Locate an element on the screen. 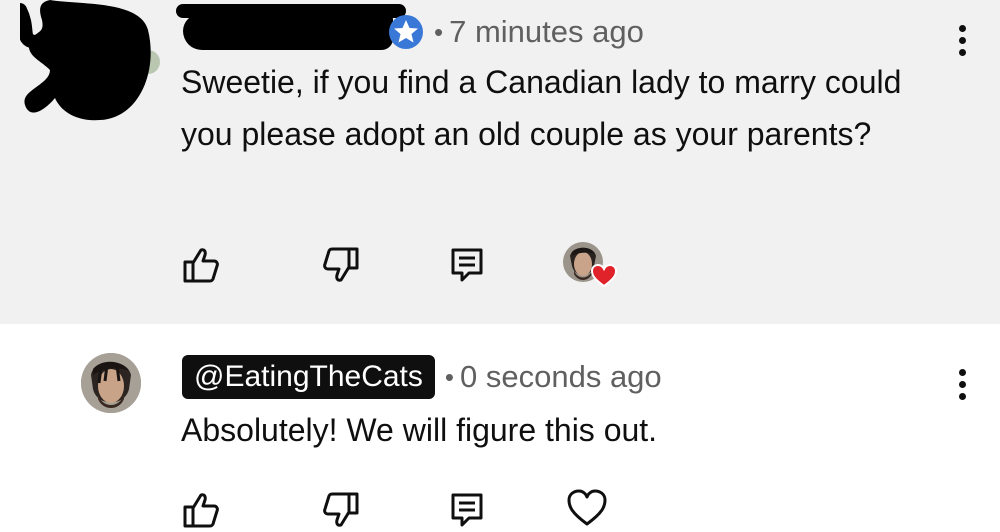 Image resolution: width=1000 pixels, height=532 pixels. verified-star-badge-icon is located at coordinates (406, 32).